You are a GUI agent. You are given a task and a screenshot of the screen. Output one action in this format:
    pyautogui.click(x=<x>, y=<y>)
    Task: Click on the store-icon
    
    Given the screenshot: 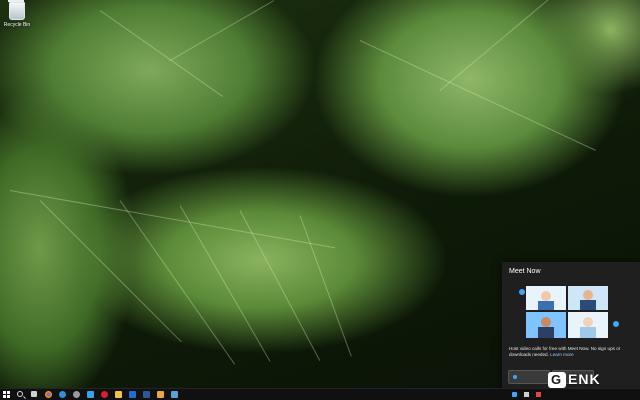 What is the action you would take?
    pyautogui.click(x=90, y=394)
    